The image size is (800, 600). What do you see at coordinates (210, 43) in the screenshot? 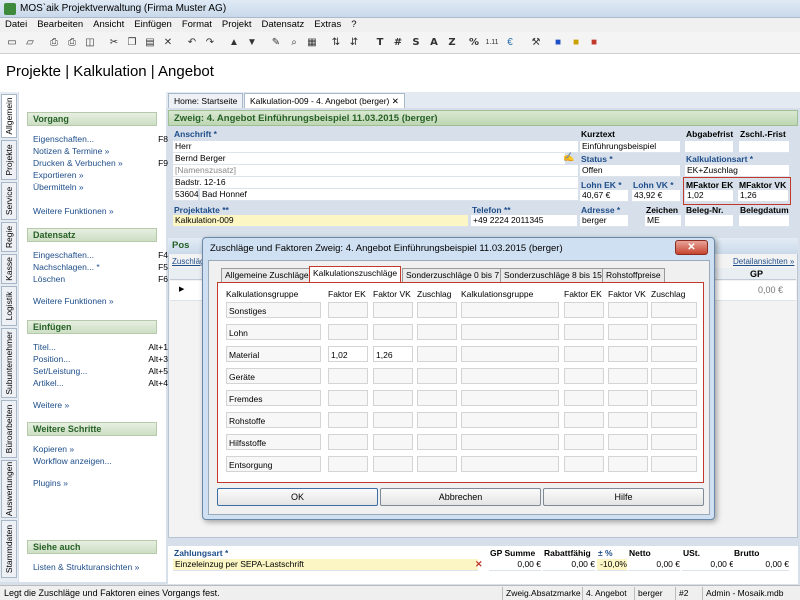
I see `redo-icon: ↷` at bounding box center [210, 43].